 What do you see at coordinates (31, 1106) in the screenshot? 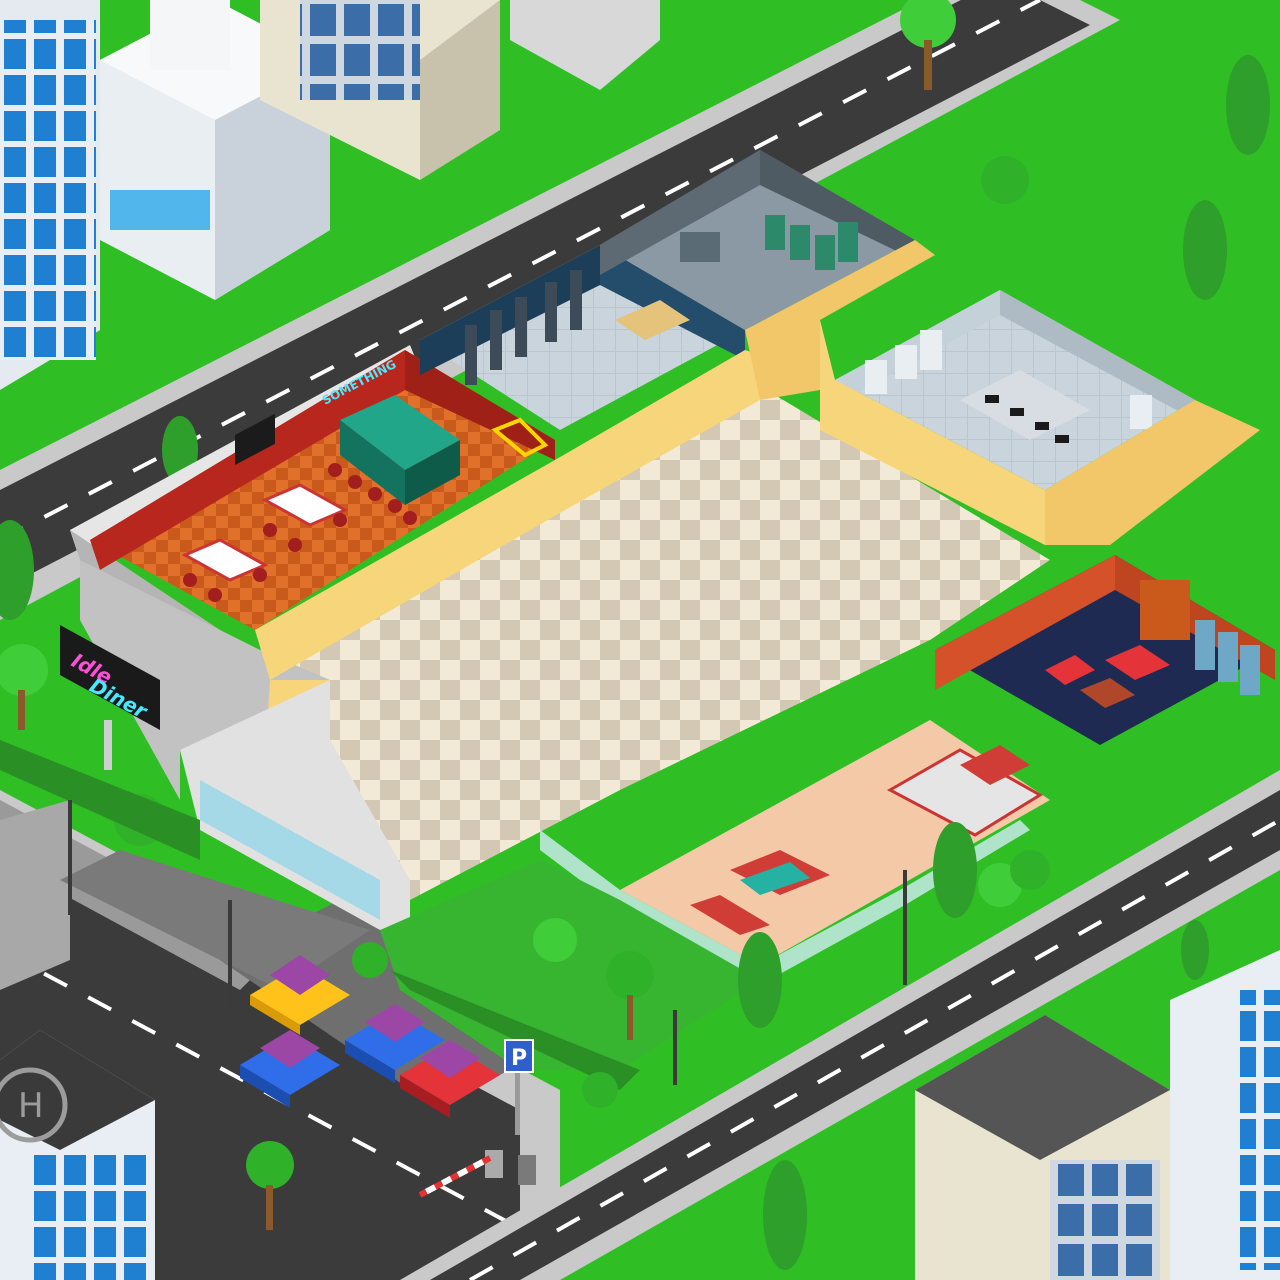
I see `helipad-letter: H` at bounding box center [31, 1106].